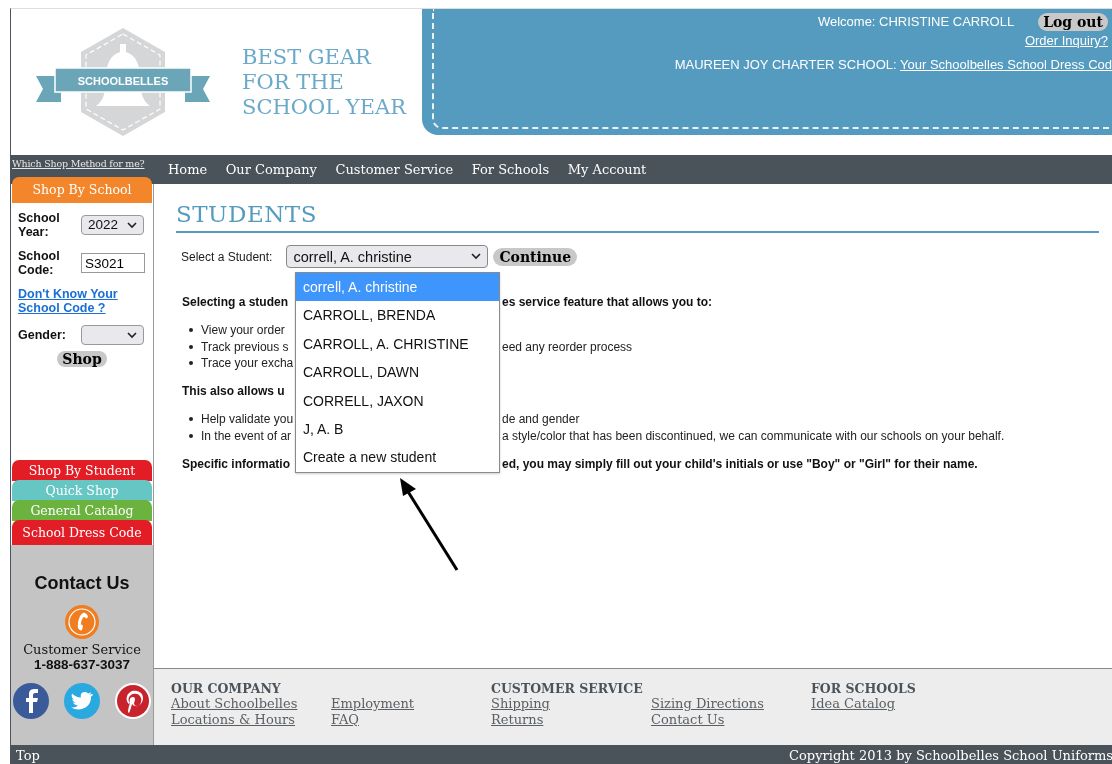 This screenshot has width=1112, height=764. I want to click on bullet-text: View your order, so click(243, 330).